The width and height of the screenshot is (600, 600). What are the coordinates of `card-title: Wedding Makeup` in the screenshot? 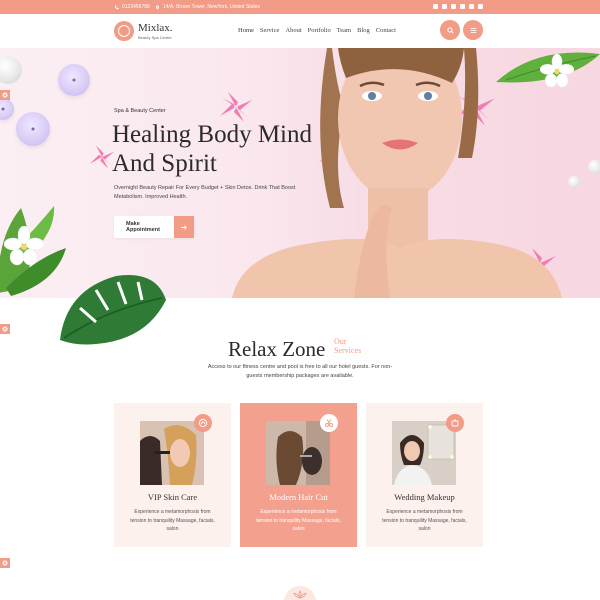 It's located at (424, 497).